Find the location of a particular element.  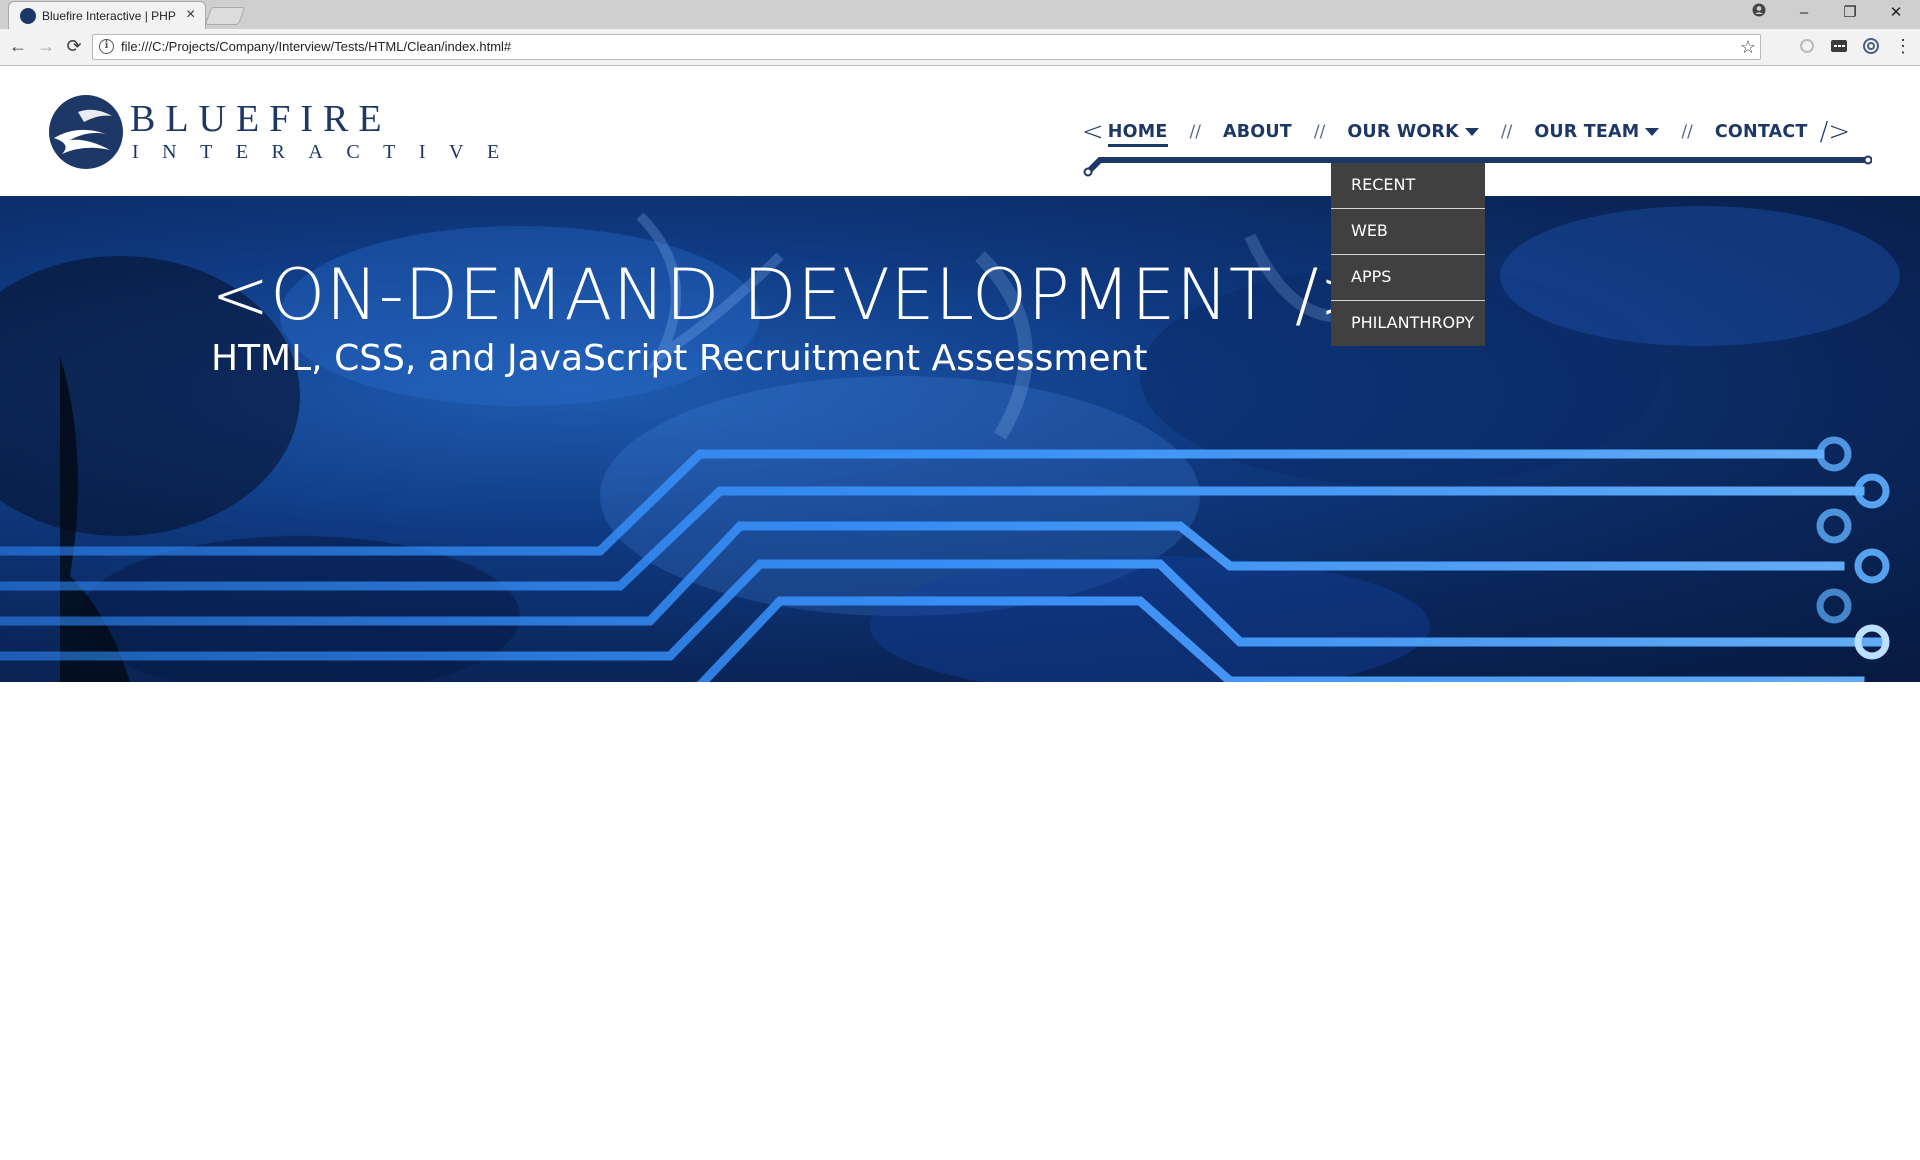

logo-name: BLUEFIRE is located at coordinates (261, 119).